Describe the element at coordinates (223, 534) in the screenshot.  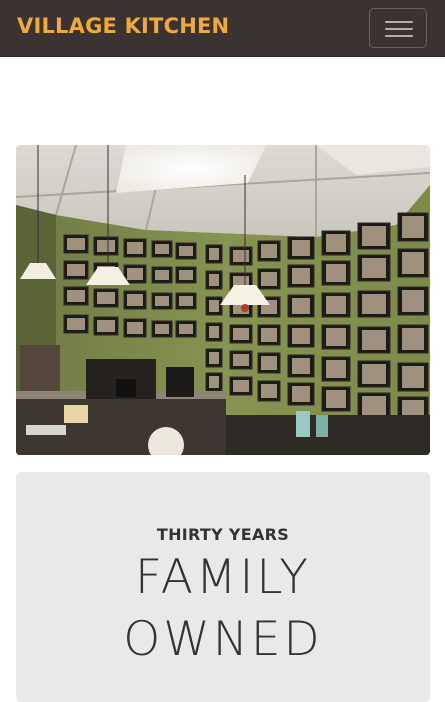
I see `kicker-text: THIRTY YEARS` at that location.